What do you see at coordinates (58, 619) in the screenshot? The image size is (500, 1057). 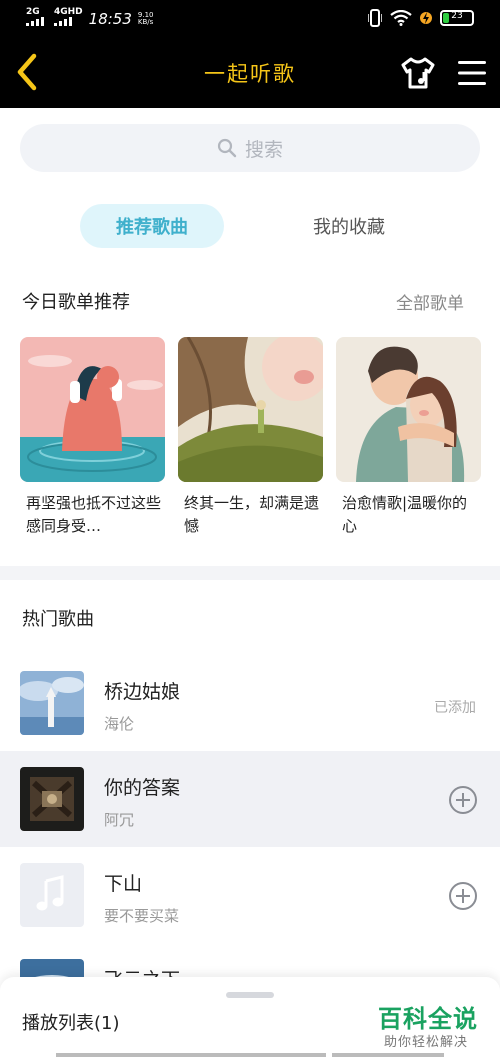 I see `hot-songs-title: 热门歌曲` at bounding box center [58, 619].